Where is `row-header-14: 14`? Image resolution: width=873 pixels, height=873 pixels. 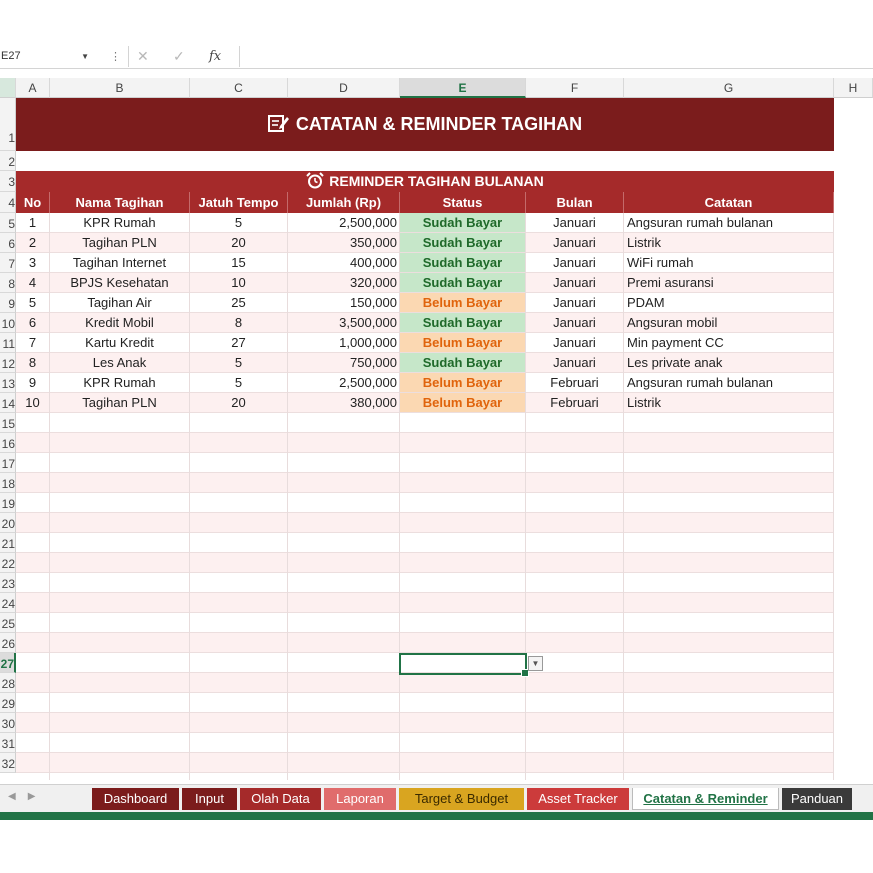
row-header-14: 14 is located at coordinates (8, 403).